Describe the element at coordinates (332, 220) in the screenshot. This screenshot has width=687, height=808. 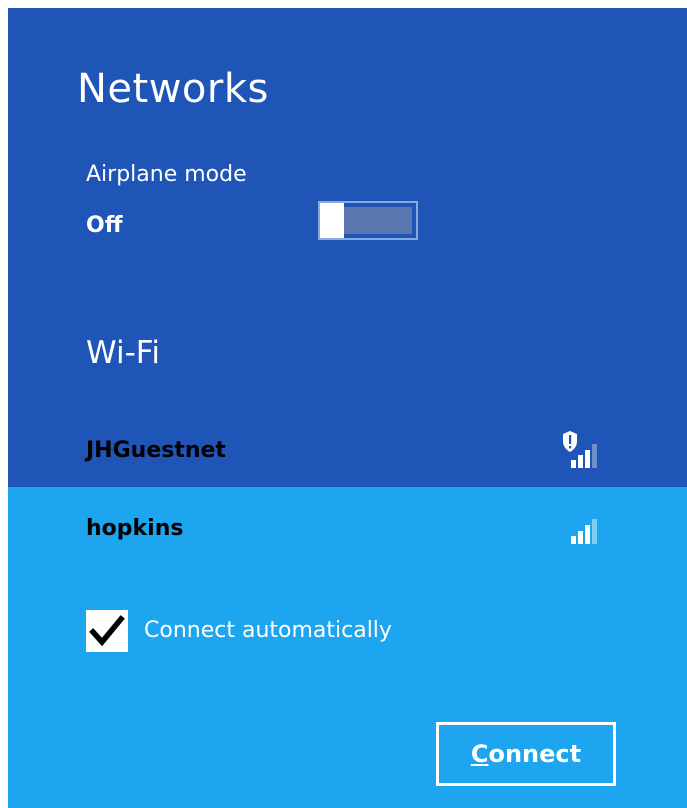
I see `toggle-thumb` at that location.